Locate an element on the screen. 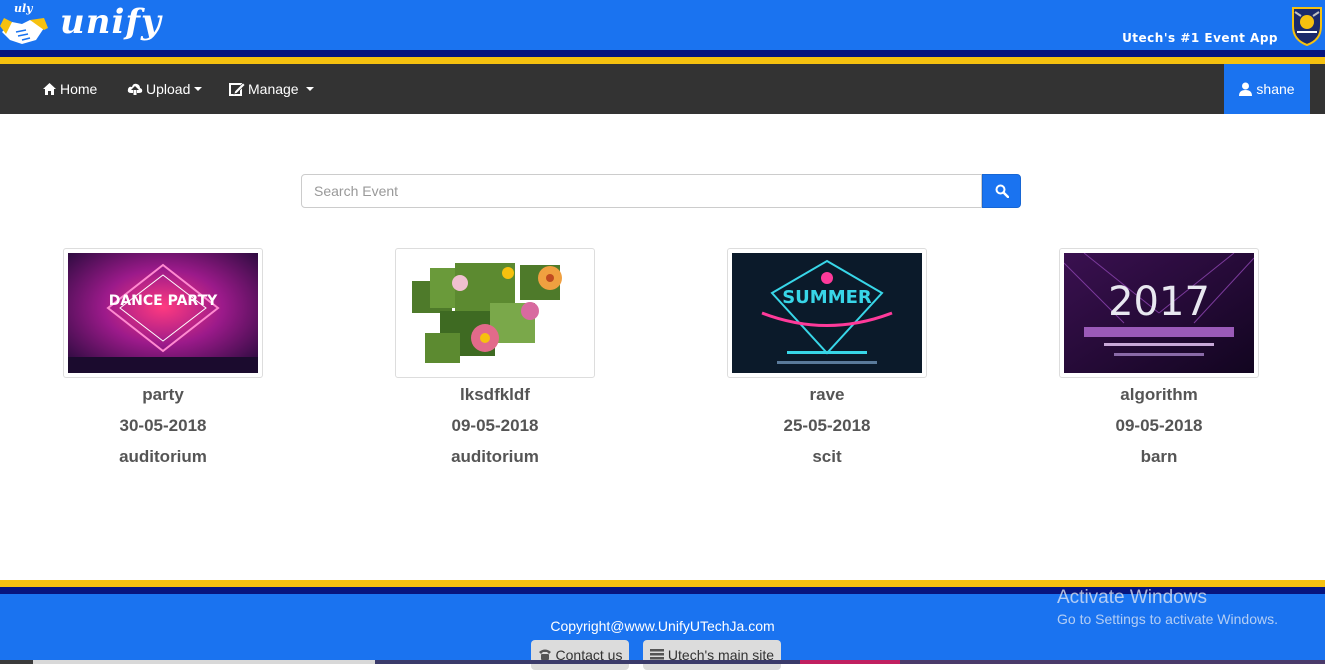  list-icon is located at coordinates (656, 654).